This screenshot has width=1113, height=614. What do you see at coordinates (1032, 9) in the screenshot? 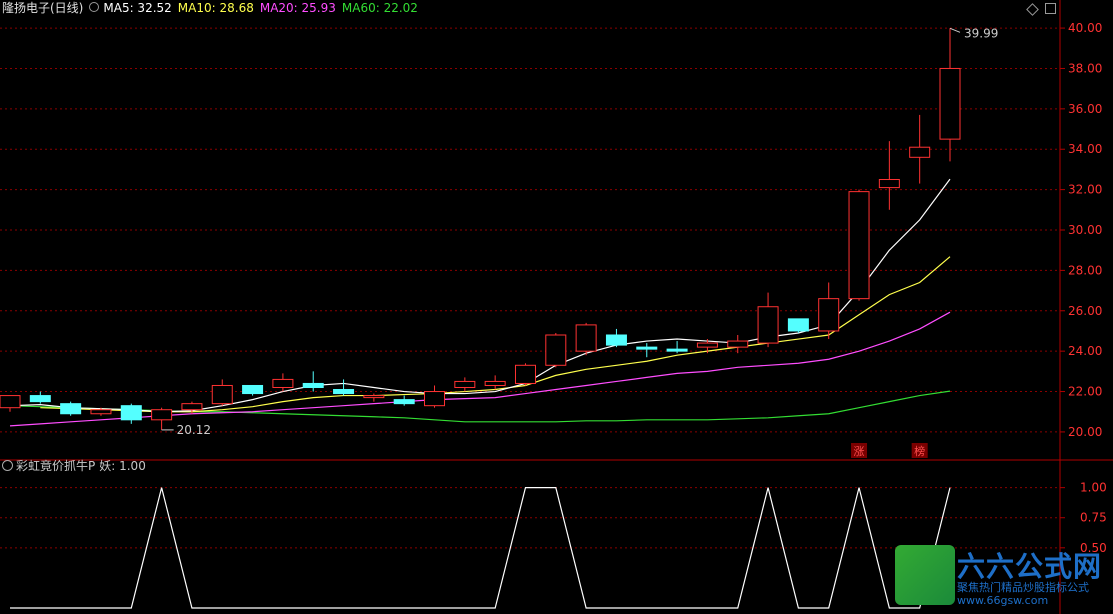
I see `diamond-icon` at bounding box center [1032, 9].